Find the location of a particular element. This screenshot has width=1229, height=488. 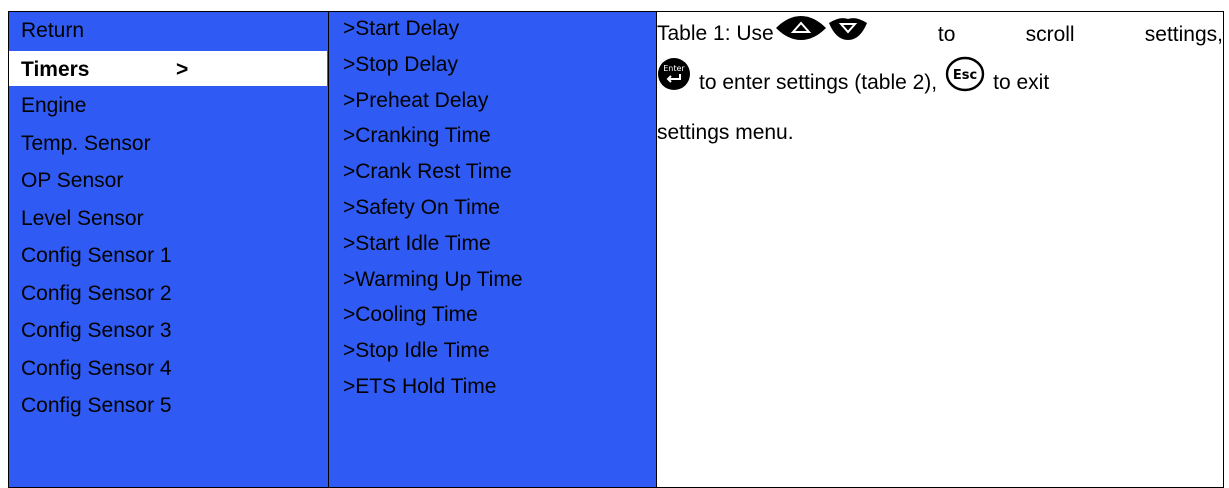

menu-item-temp-sensor: Temp. Sensor is located at coordinates (168, 144).